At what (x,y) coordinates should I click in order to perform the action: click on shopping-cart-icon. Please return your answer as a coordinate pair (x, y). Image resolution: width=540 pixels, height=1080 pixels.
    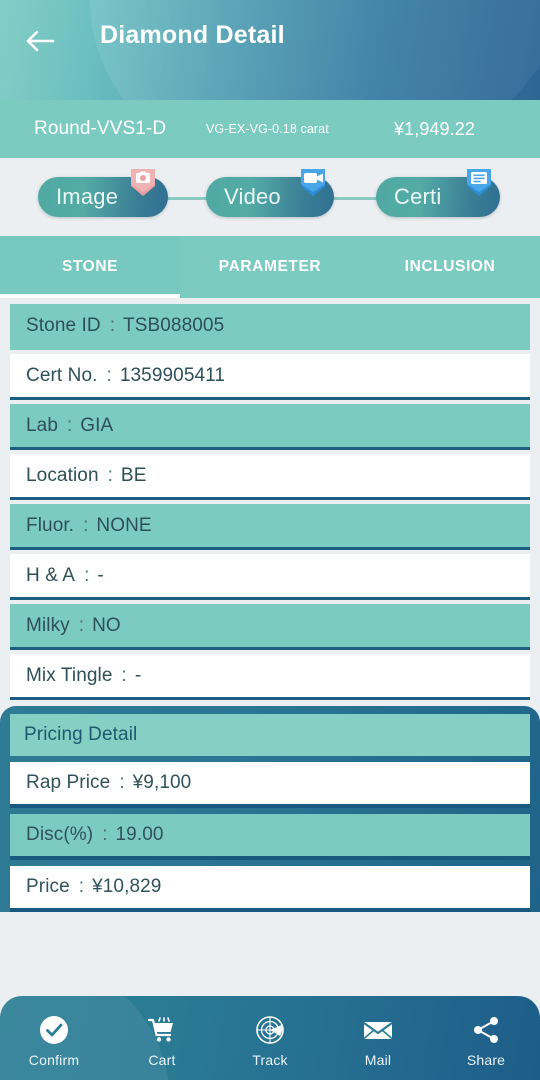
    Looking at the image, I should click on (162, 1030).